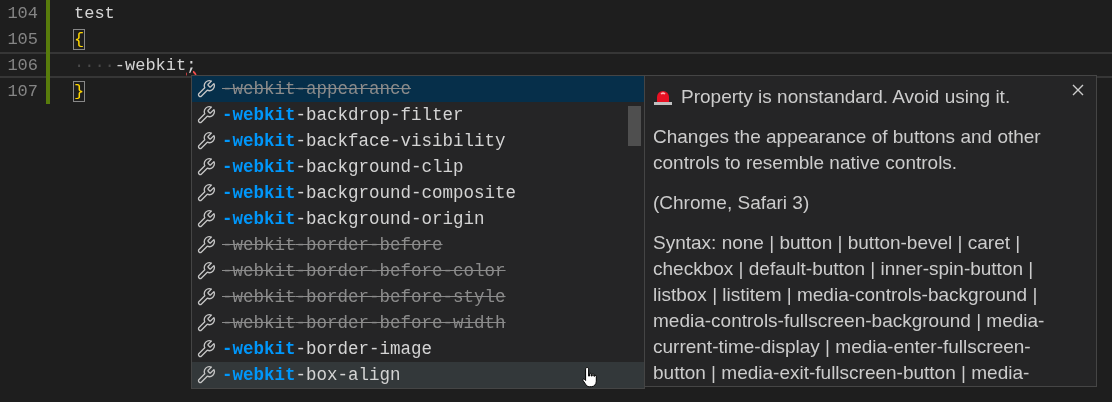 The width and height of the screenshot is (1112, 402). What do you see at coordinates (418, 141) in the screenshot?
I see `suggestion-item: -webkit-backface-visibility` at bounding box center [418, 141].